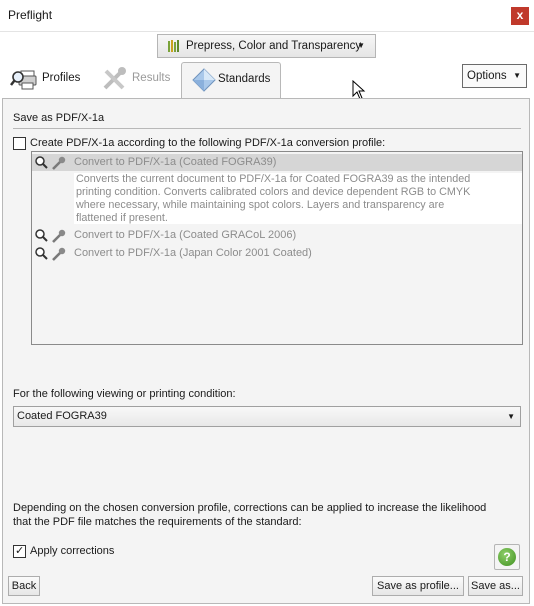 The width and height of the screenshot is (534, 606). I want to click on help-button: ?, so click(507, 557).